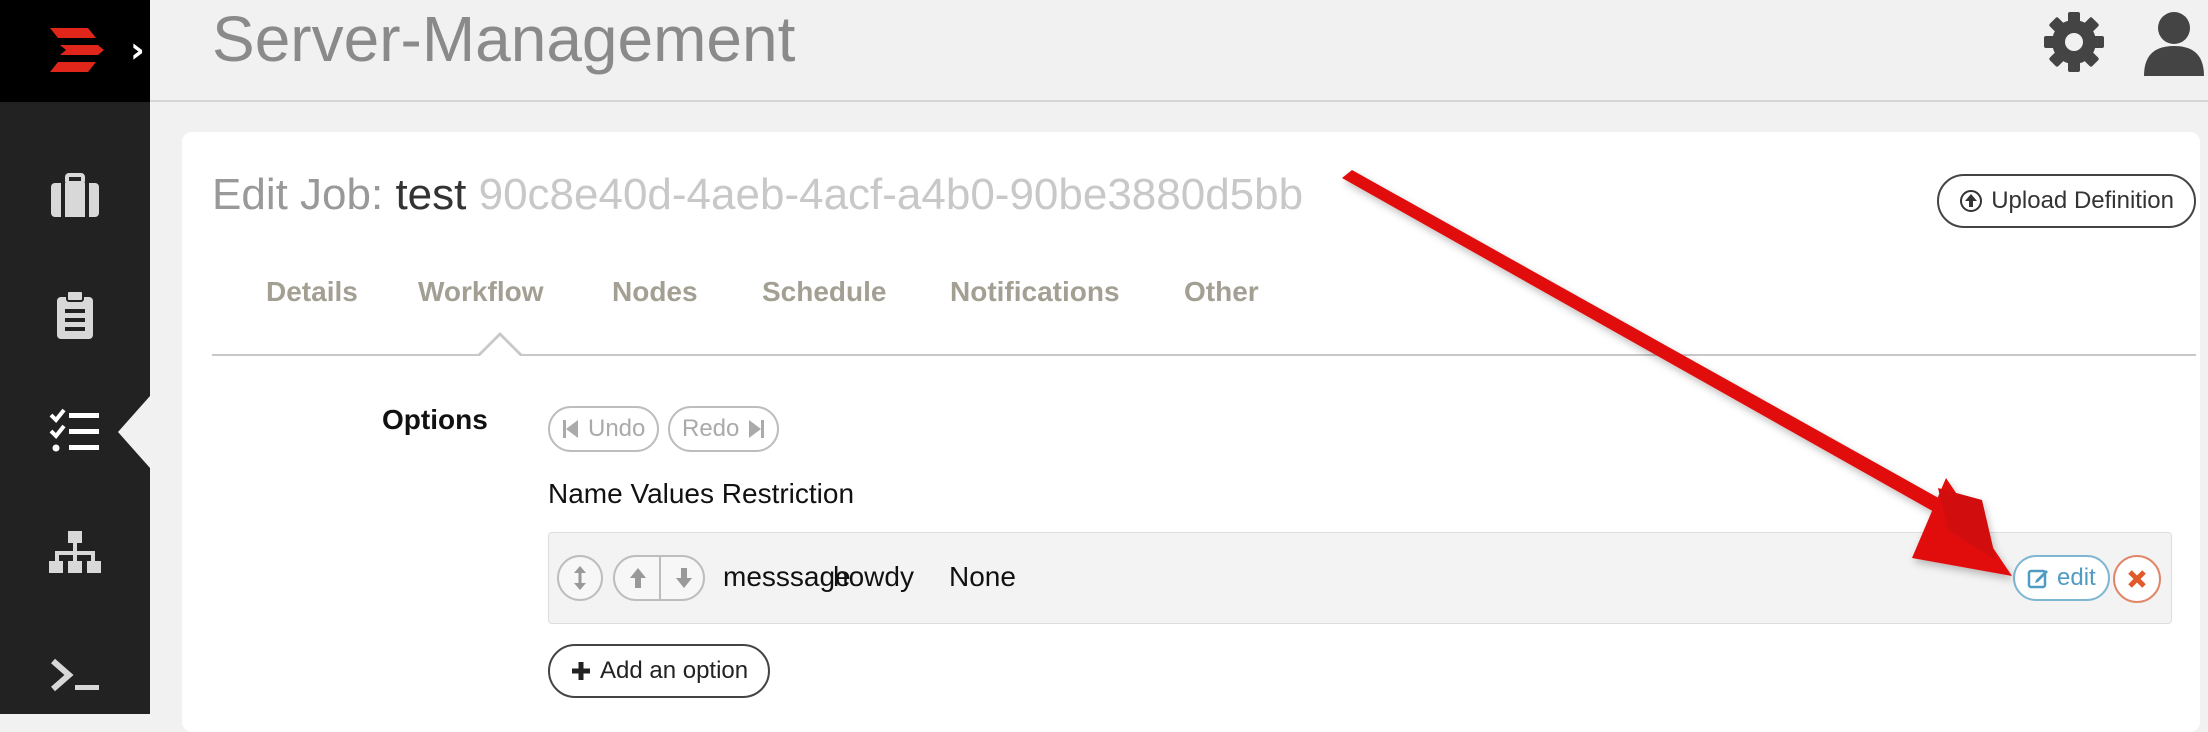 The image size is (2208, 732). I want to click on tab-details: Details, so click(312, 292).